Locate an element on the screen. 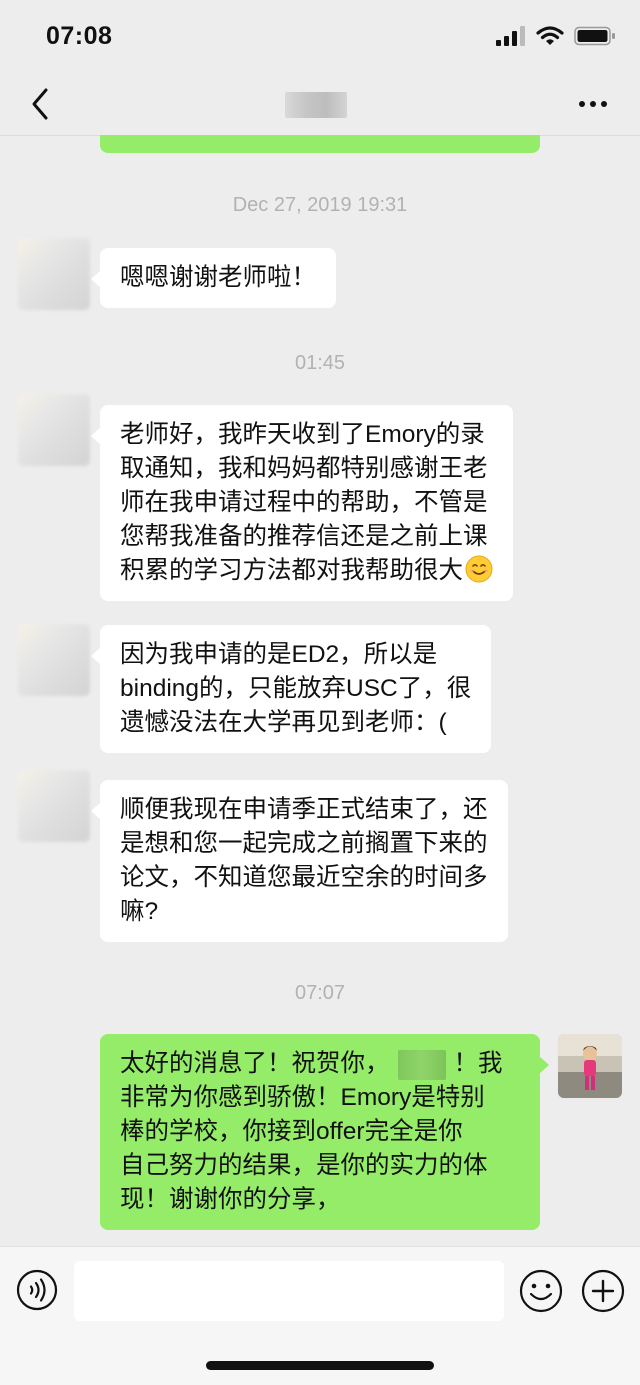 The height and width of the screenshot is (1385, 640). message-line-last: 积累的学习方法都对我帮助很大 is located at coordinates (306, 571).